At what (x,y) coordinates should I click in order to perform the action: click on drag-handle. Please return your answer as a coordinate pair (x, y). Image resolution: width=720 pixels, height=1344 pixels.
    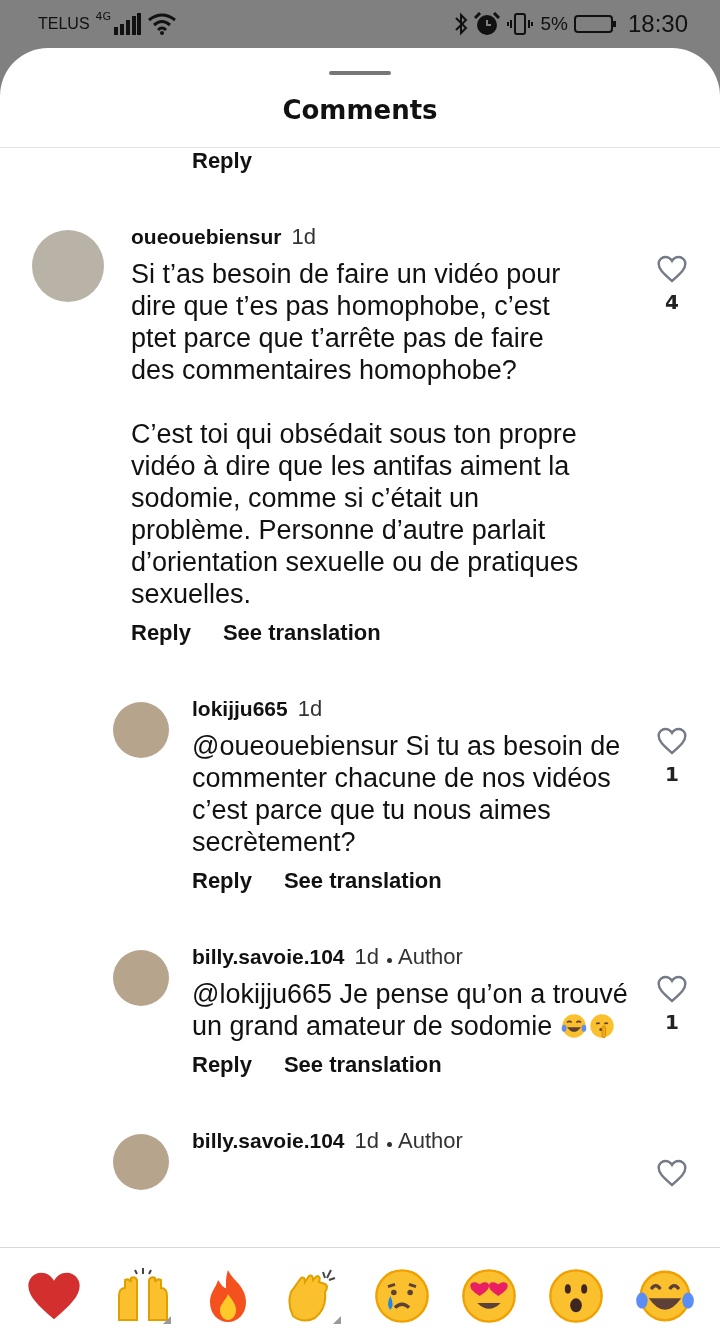
    Looking at the image, I should click on (360, 73).